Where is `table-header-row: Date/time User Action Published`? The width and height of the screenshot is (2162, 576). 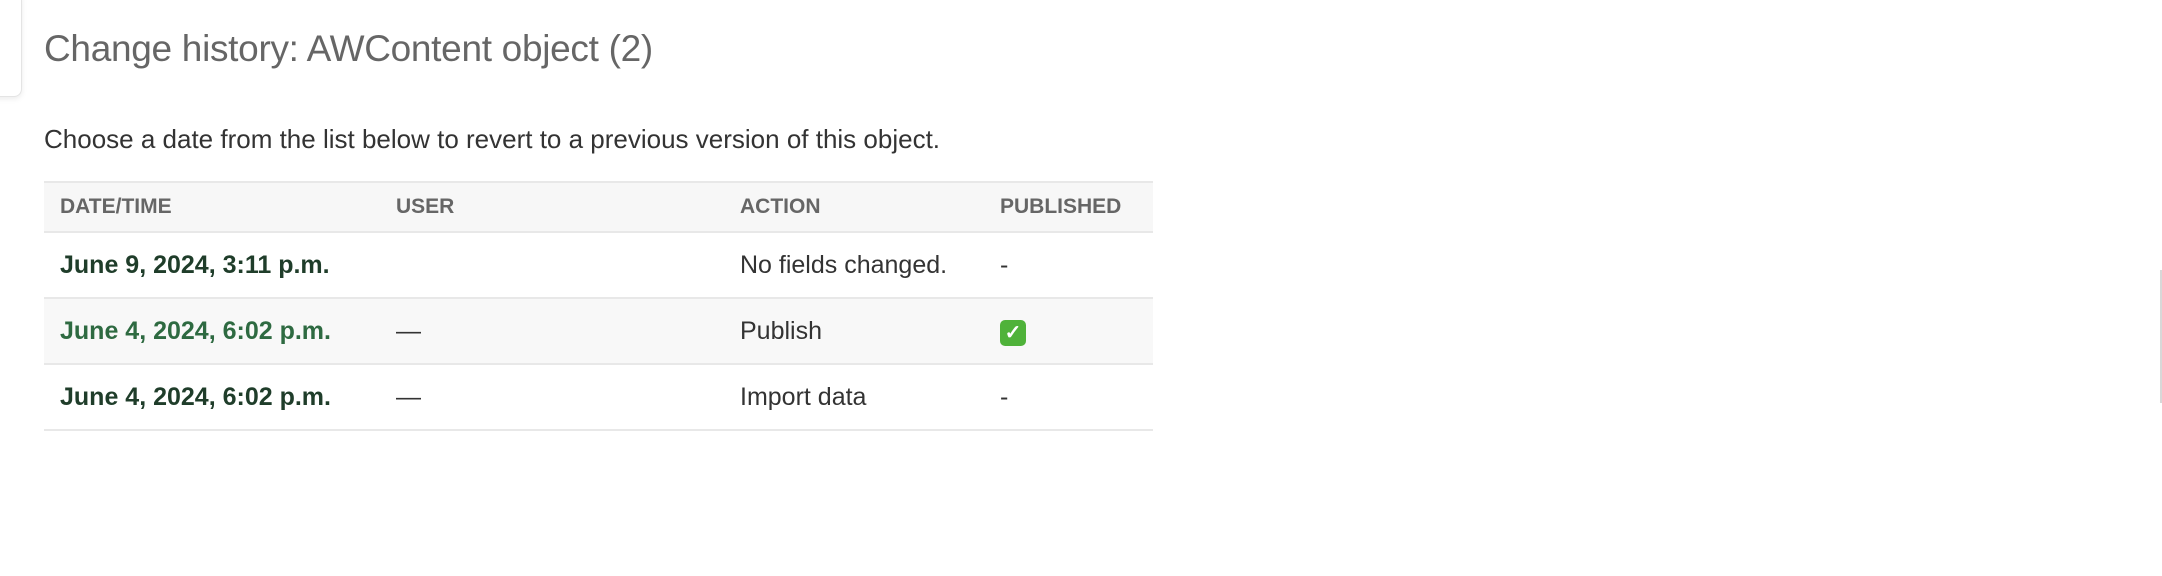 table-header-row: Date/time User Action Published is located at coordinates (598, 207).